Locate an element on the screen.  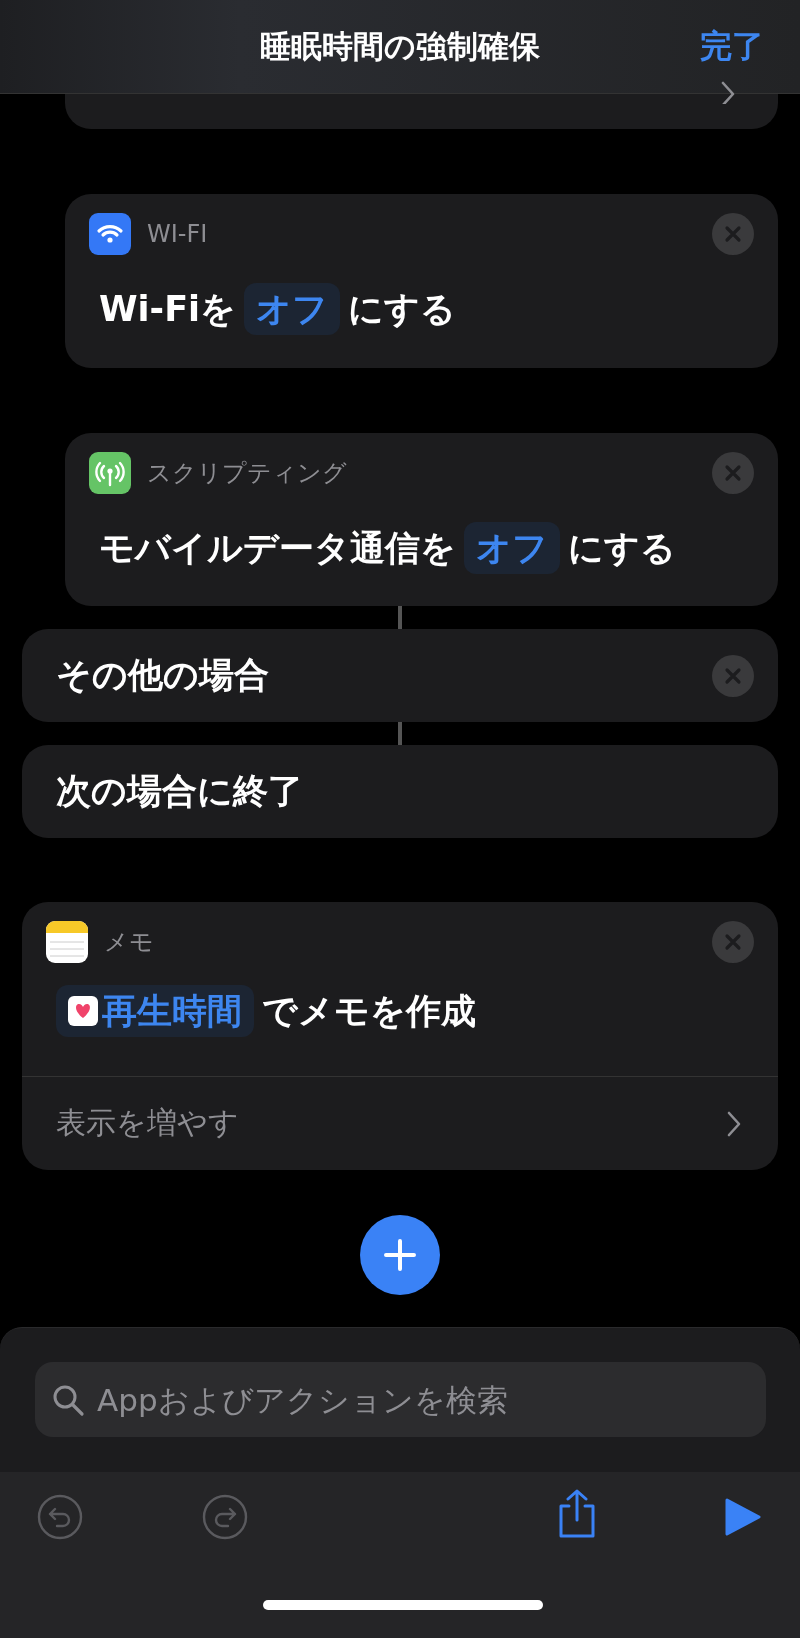
done-button: 完了 is located at coordinates (732, 46).